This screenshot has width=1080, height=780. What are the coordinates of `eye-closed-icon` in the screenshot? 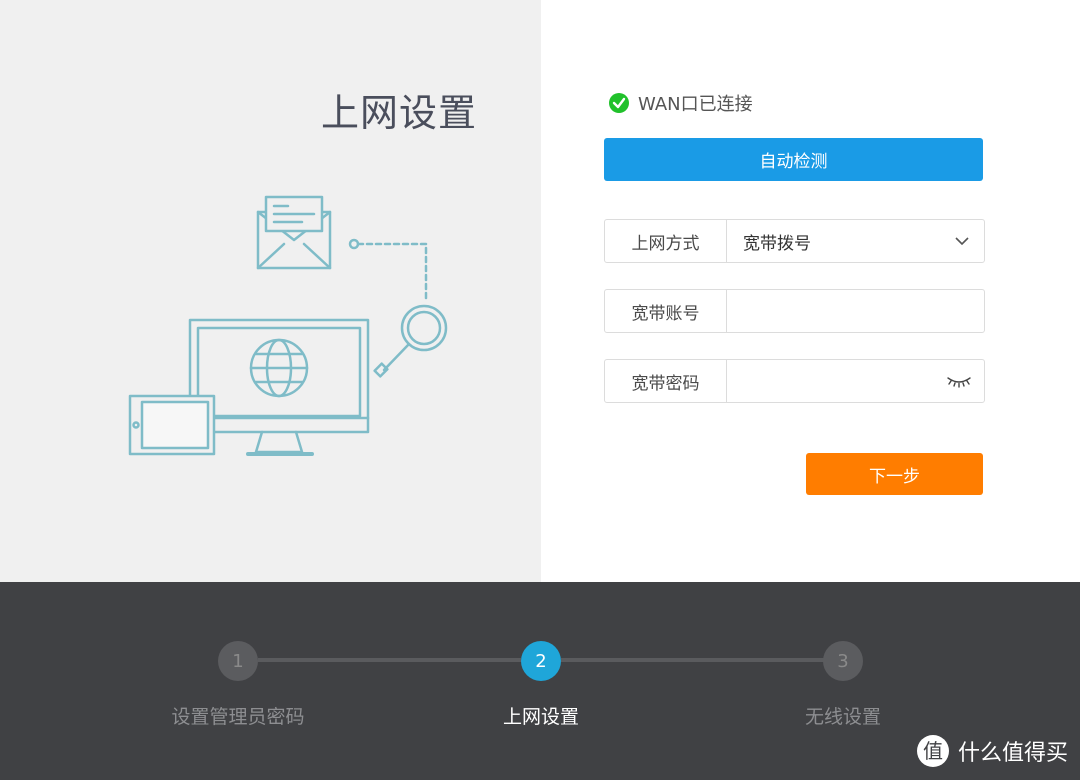 It's located at (959, 381).